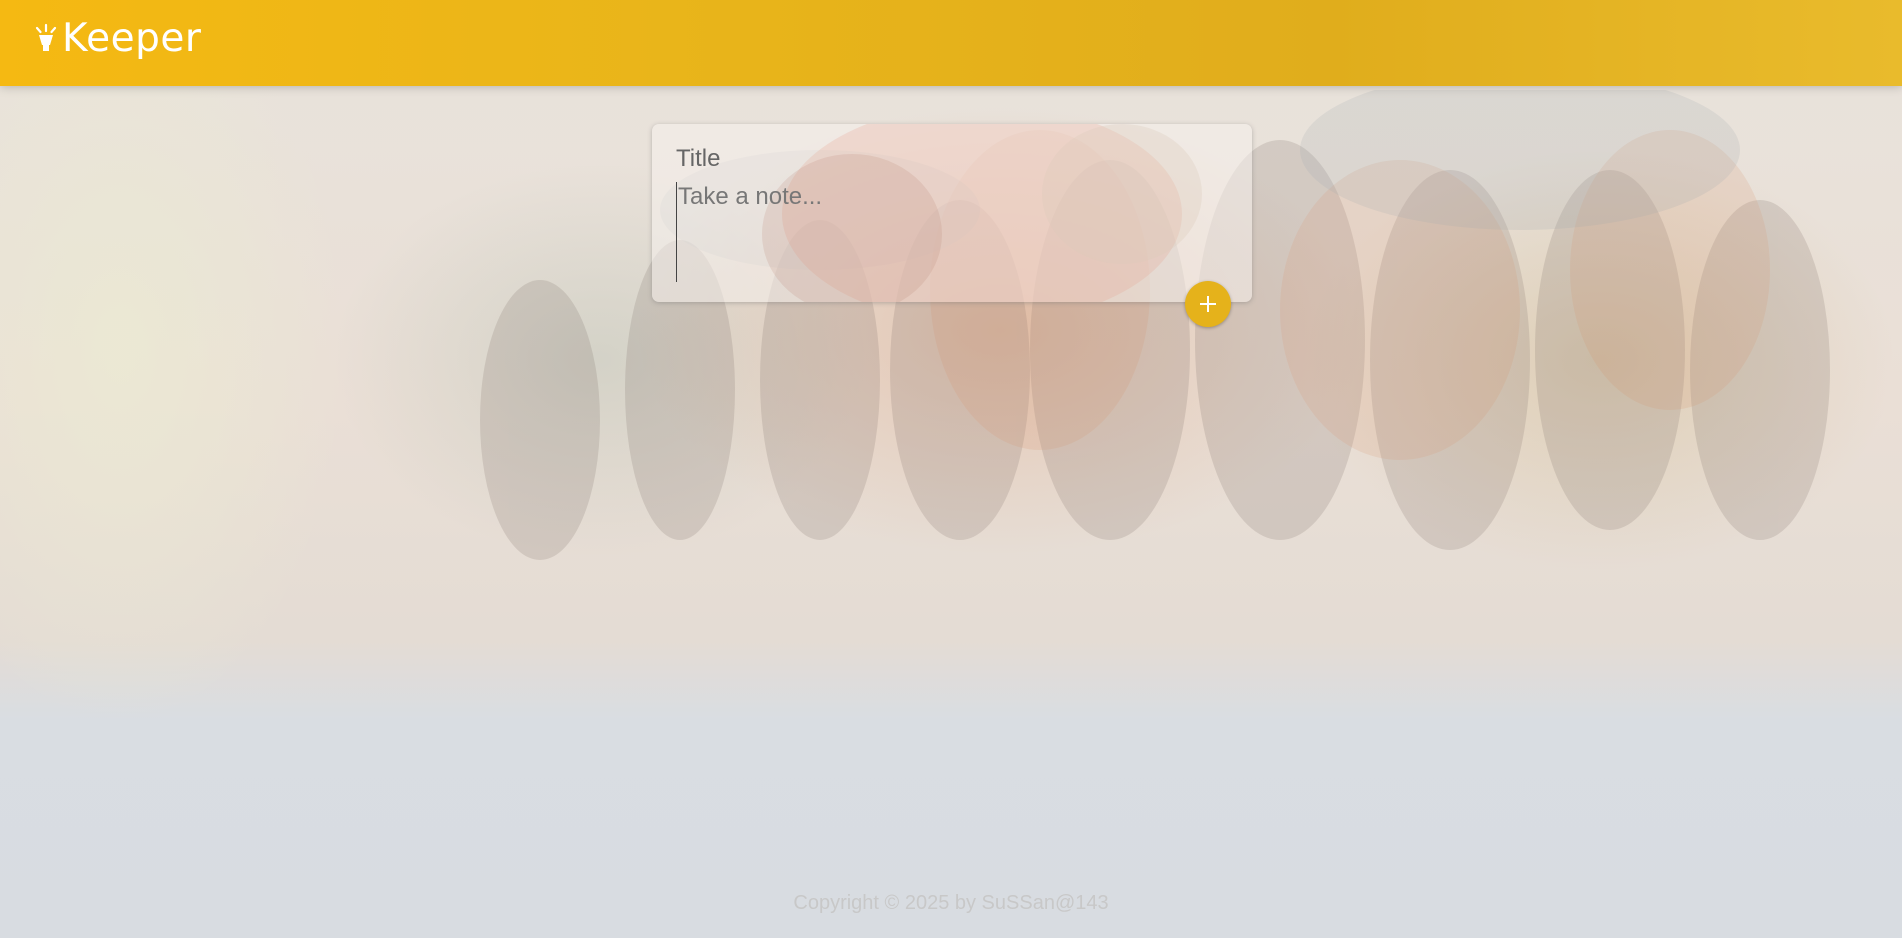 The height and width of the screenshot is (938, 1902). What do you see at coordinates (951, 43) in the screenshot?
I see `app-header: Keeper` at bounding box center [951, 43].